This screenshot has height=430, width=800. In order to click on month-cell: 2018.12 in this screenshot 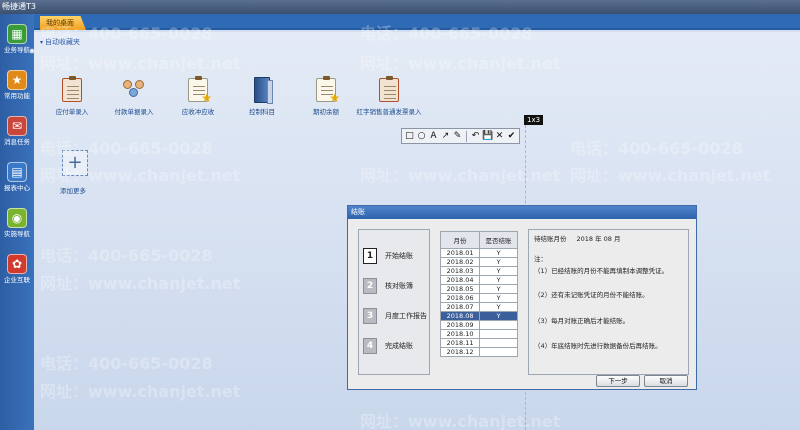, I will do `click(460, 352)`.